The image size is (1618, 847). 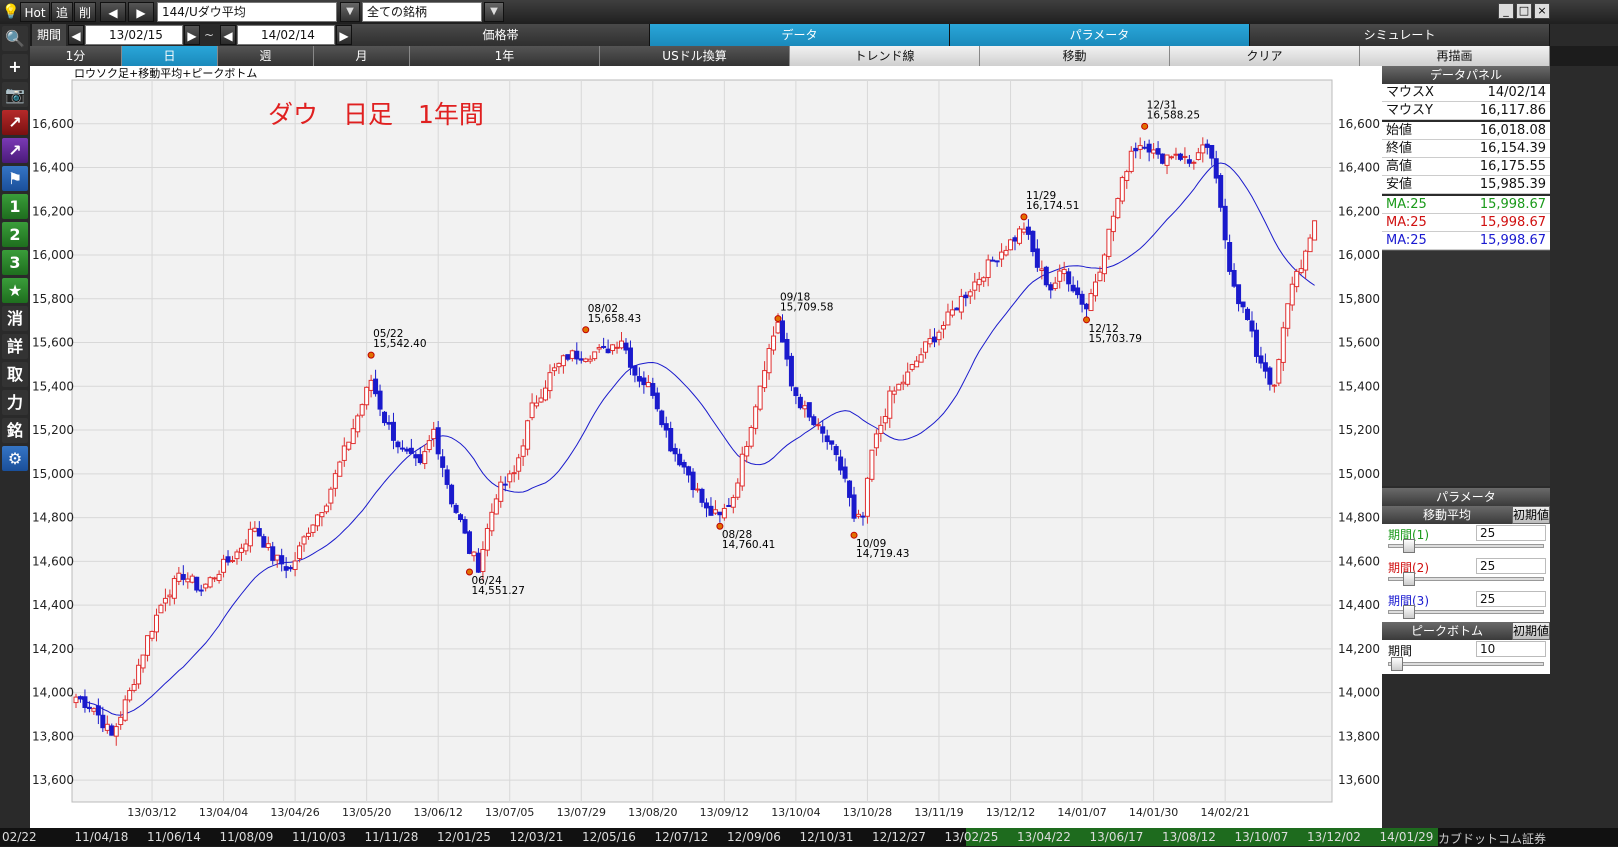 I want to click on close-icon: ×, so click(x=1542, y=11).